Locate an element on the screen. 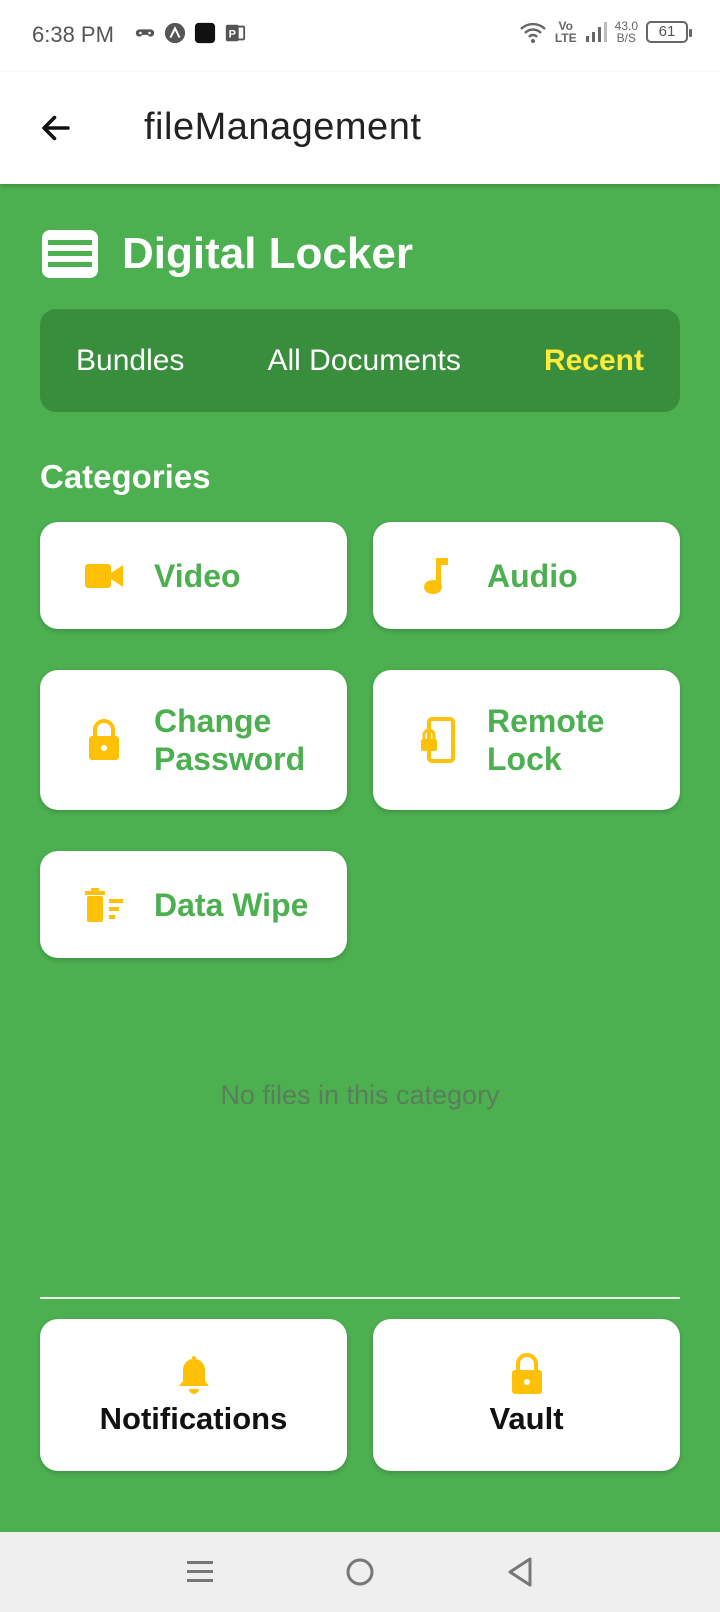  arrow-left-icon is located at coordinates (56, 128).